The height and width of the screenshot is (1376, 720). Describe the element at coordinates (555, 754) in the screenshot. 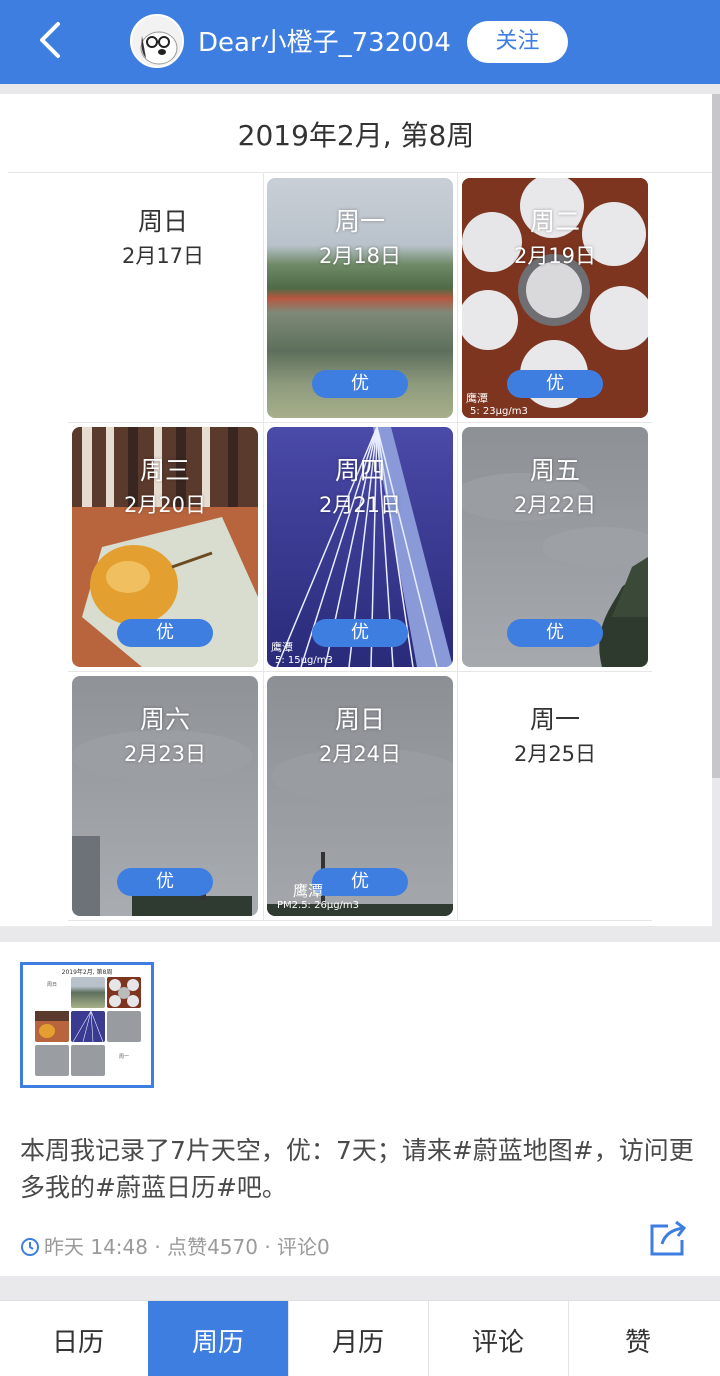

I see `day-date: 2月25日` at that location.